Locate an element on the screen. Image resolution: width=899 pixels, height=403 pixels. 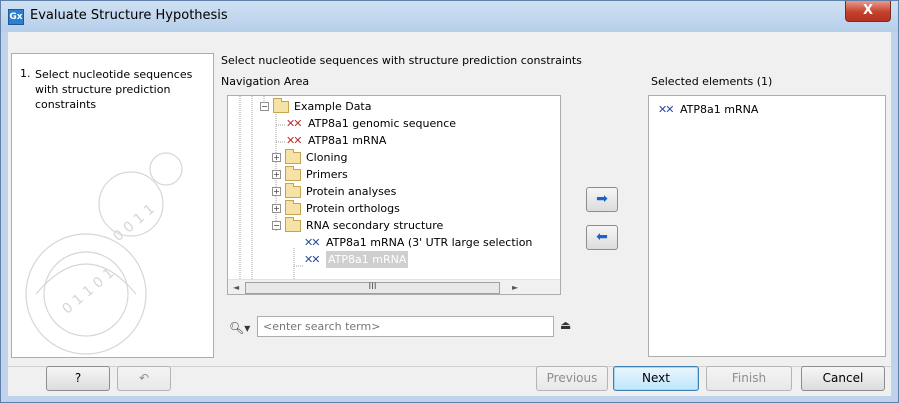
arrow-right-icon: ➡ is located at coordinates (602, 199).